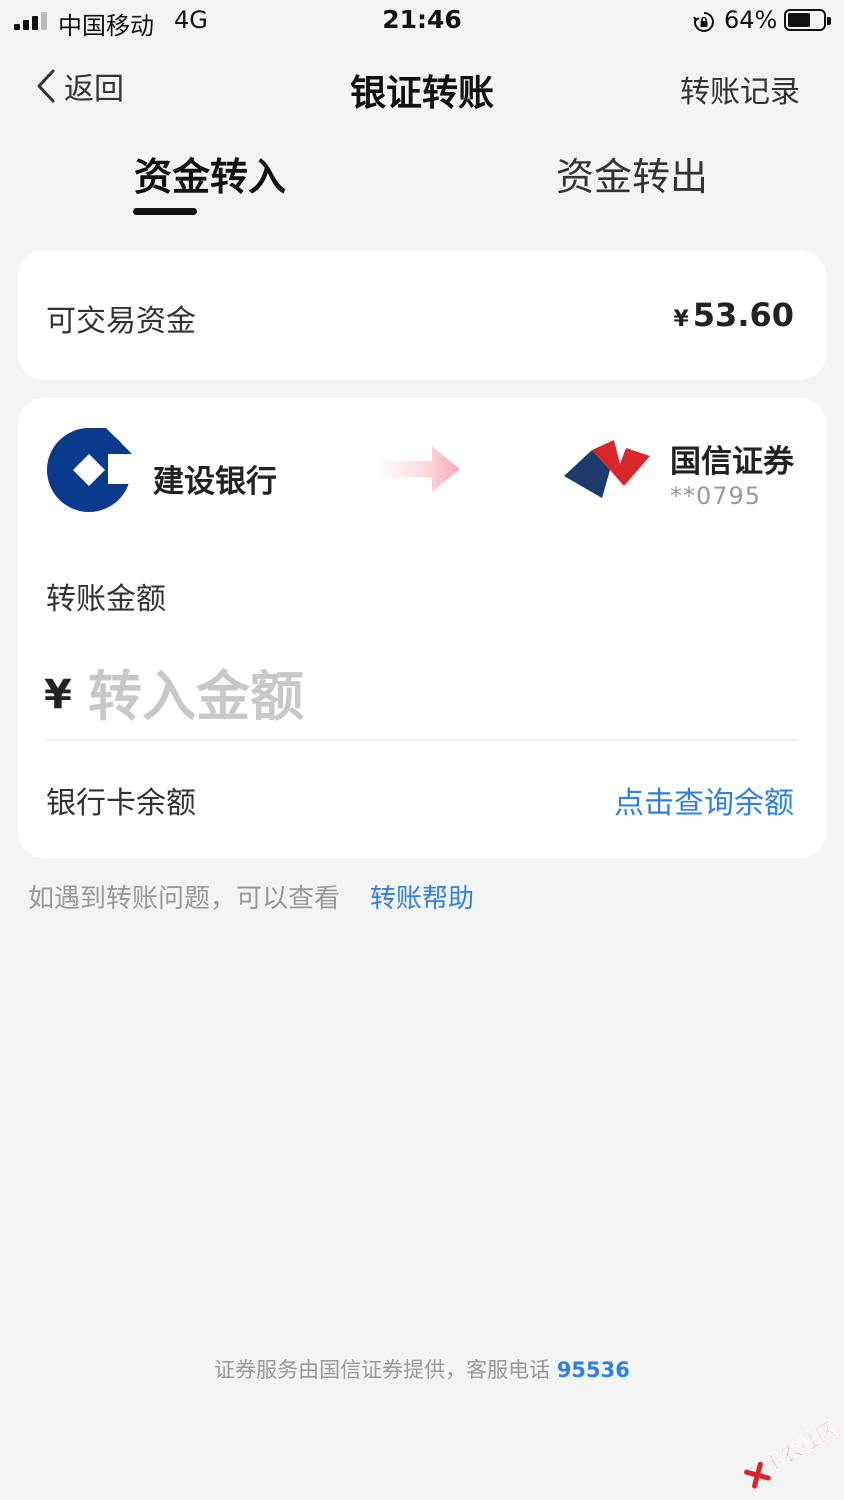 This screenshot has width=844, height=1500. I want to click on query-balance-link: 点击查询余额, so click(704, 800).